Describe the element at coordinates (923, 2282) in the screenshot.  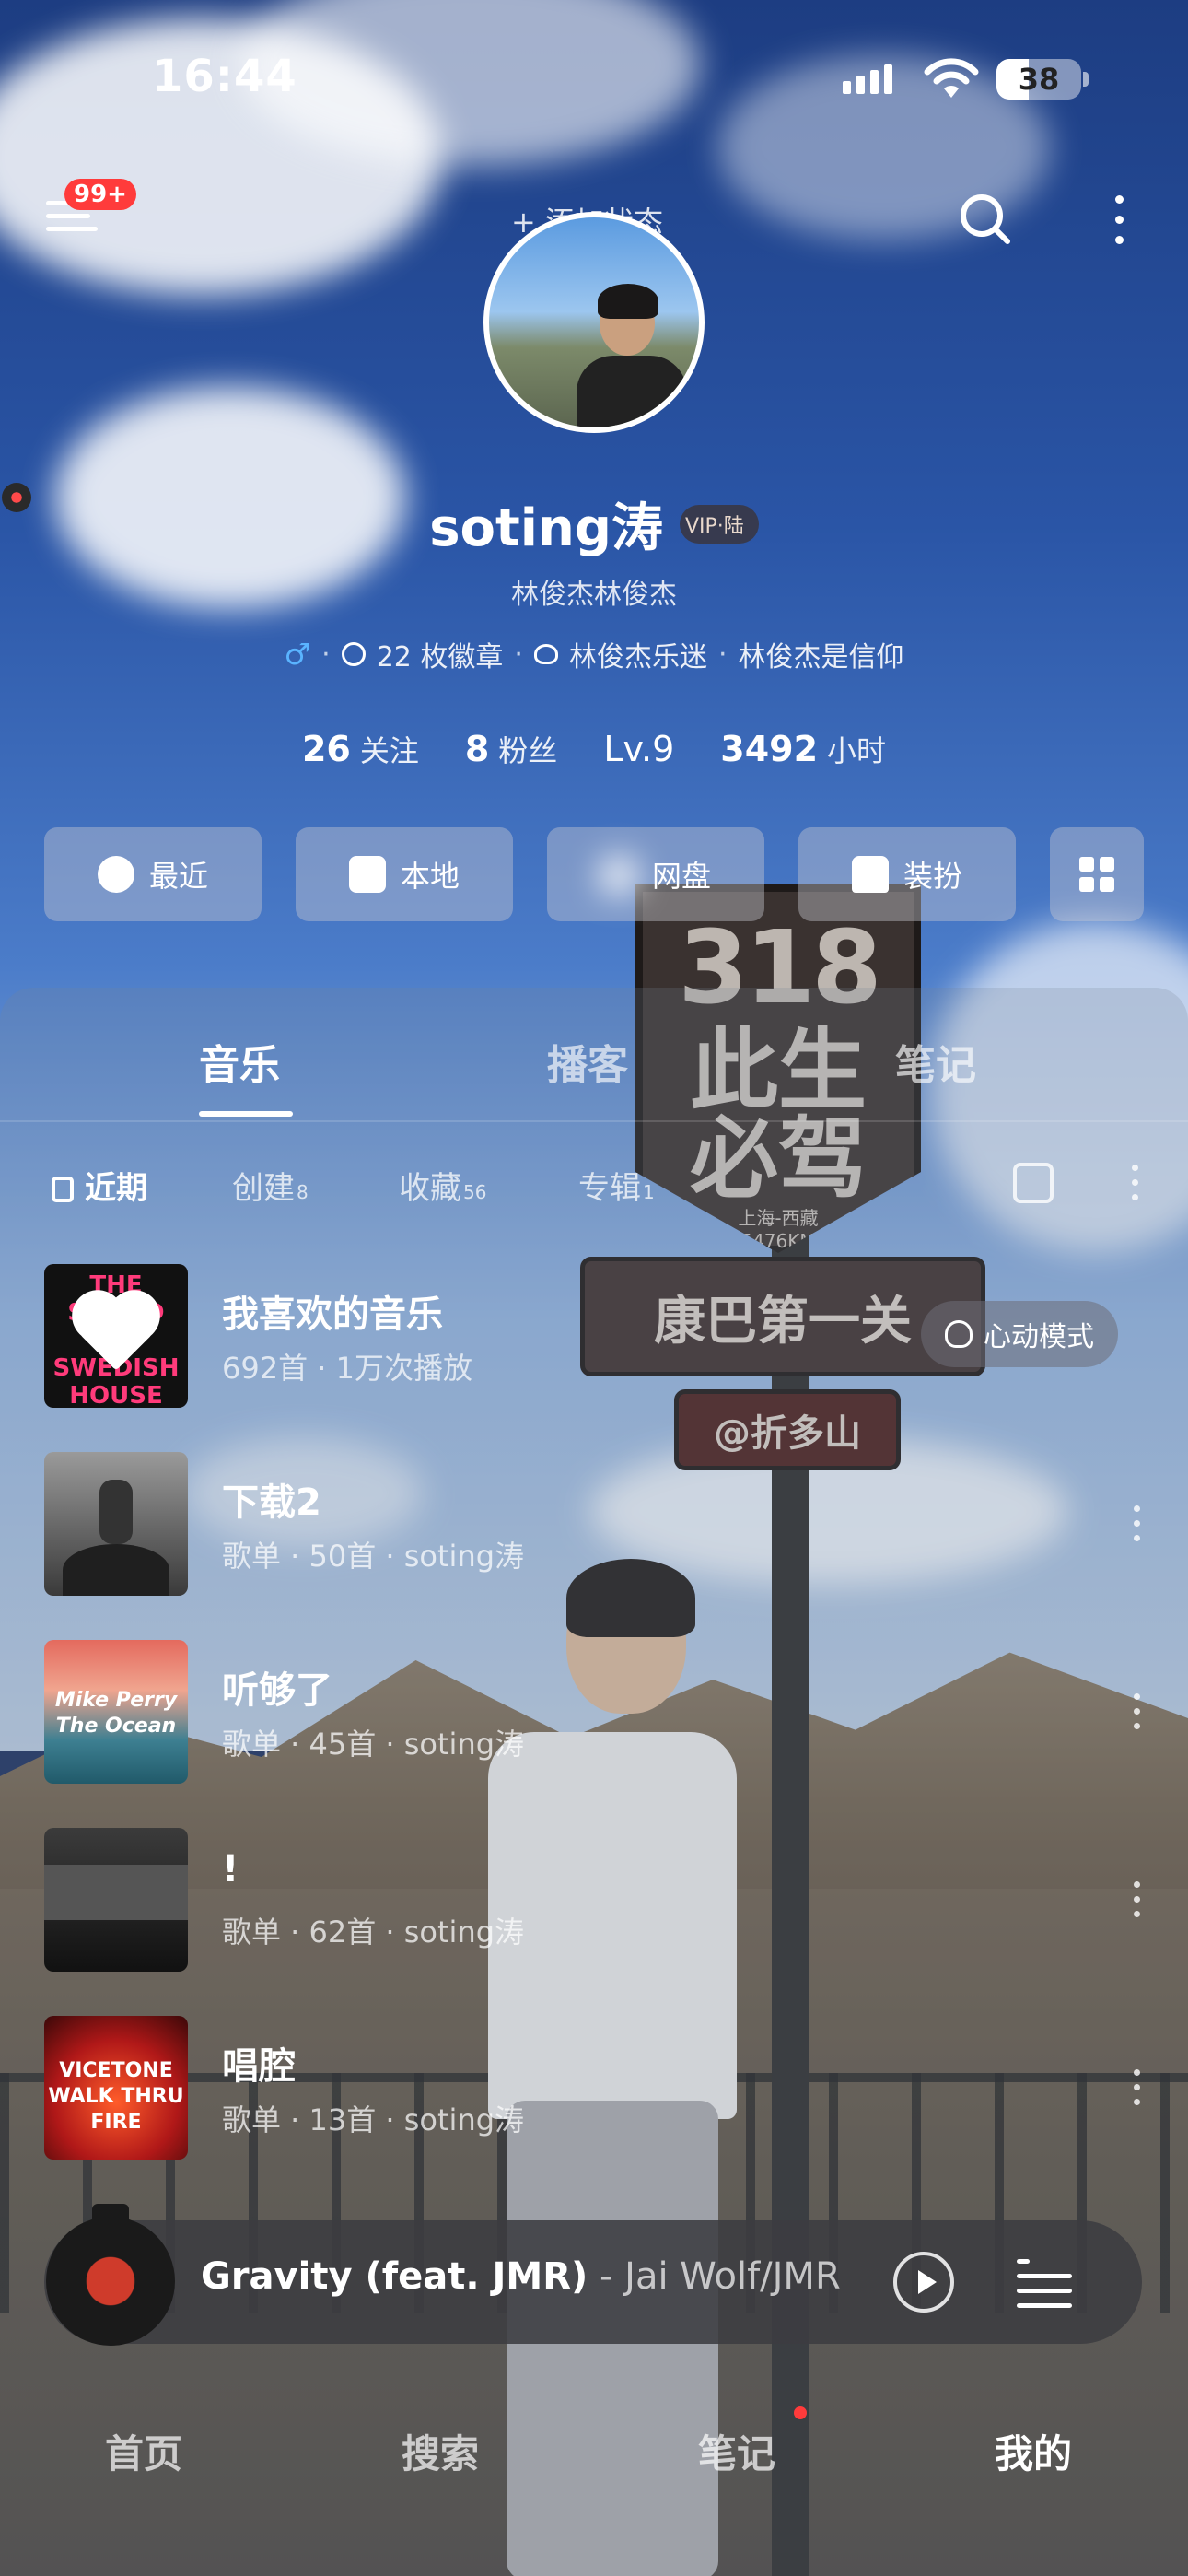
I see `play-button` at that location.